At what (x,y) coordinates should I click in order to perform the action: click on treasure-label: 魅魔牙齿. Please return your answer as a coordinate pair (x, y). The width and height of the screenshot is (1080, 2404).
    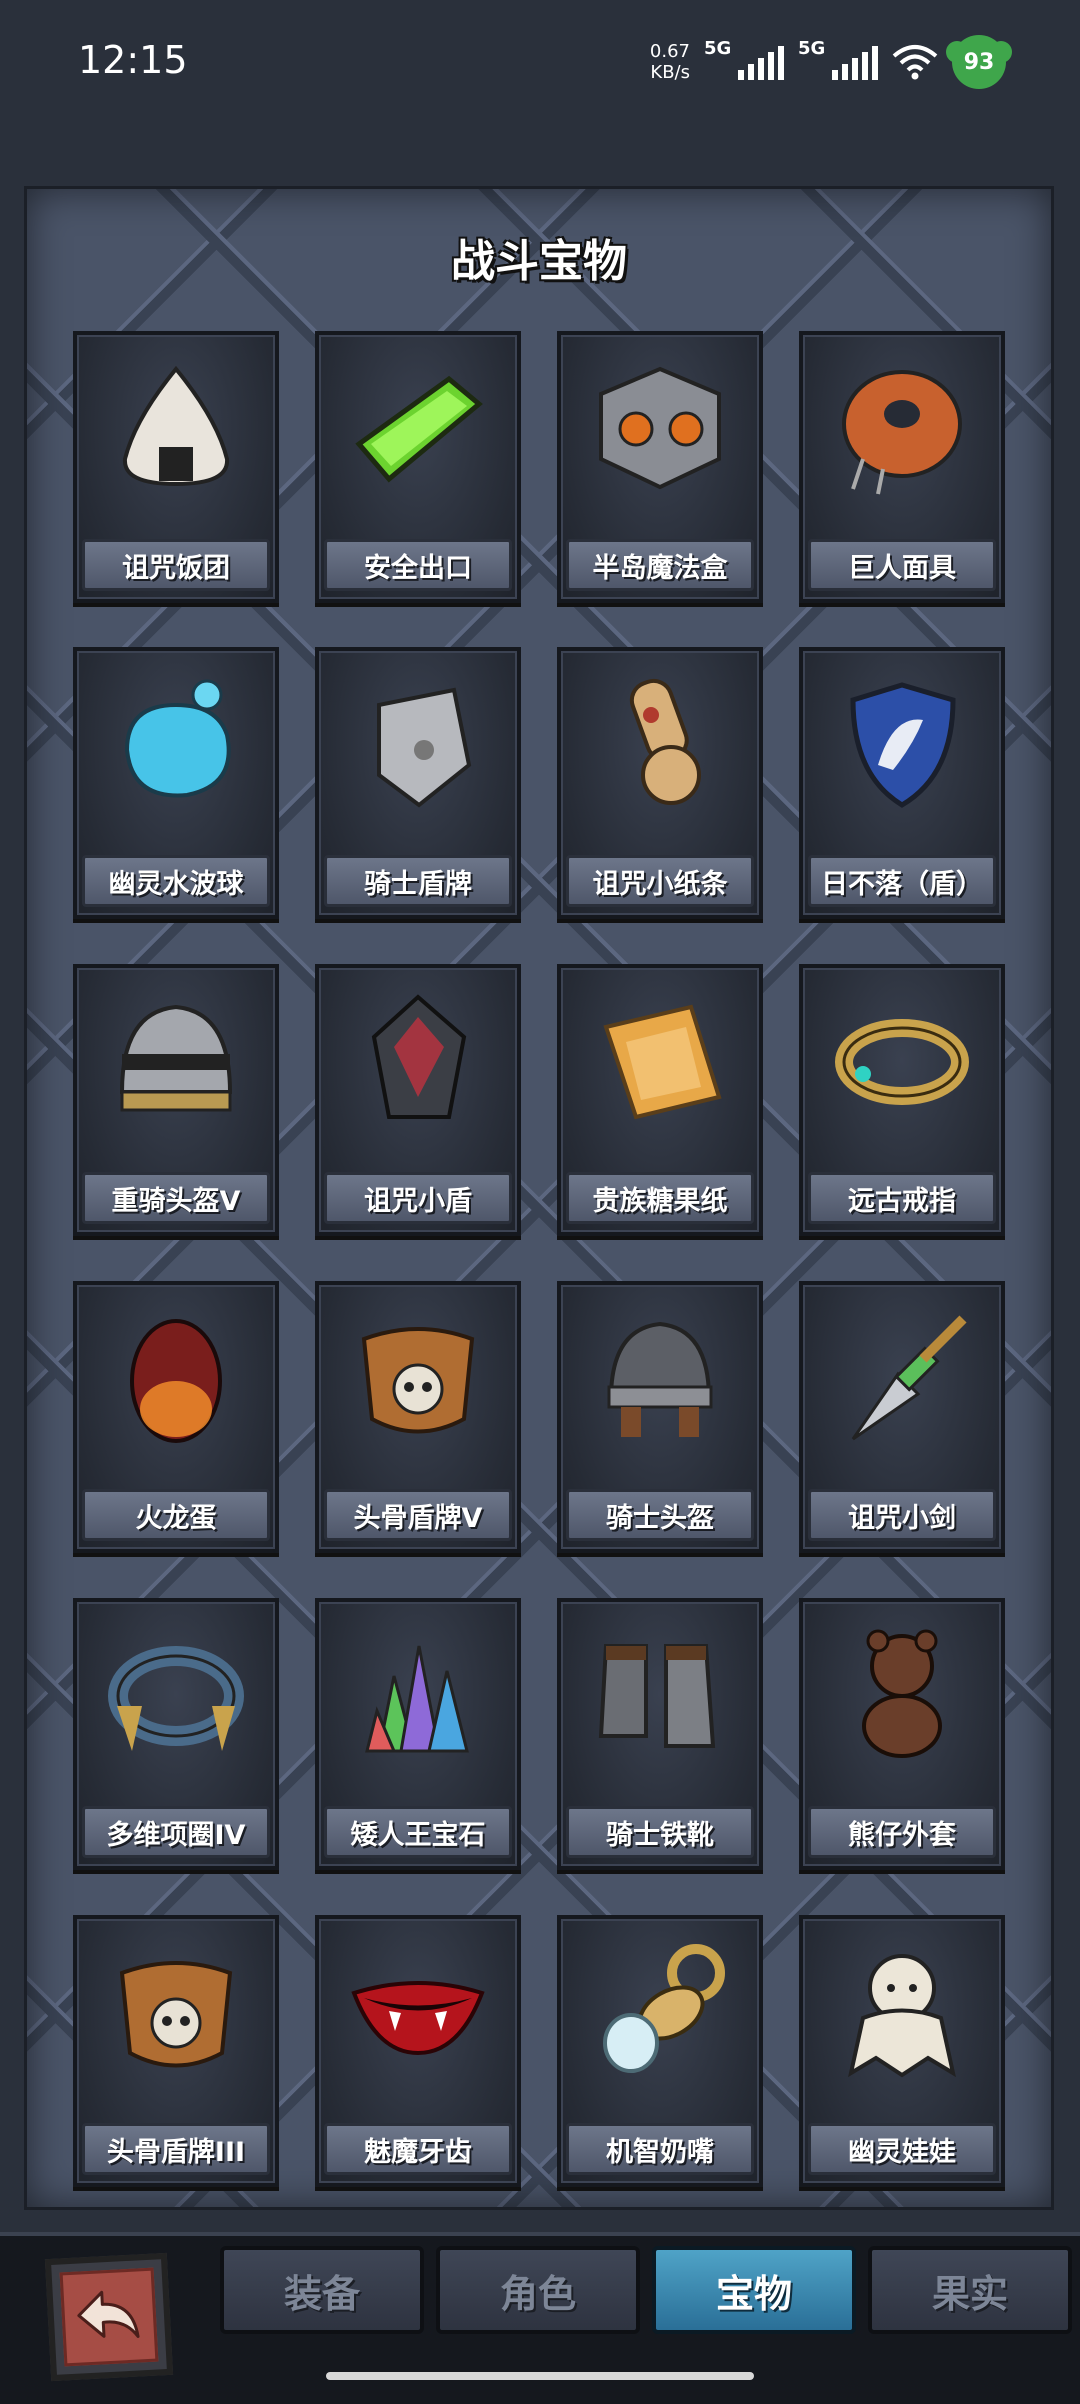
    Looking at the image, I should click on (418, 2149).